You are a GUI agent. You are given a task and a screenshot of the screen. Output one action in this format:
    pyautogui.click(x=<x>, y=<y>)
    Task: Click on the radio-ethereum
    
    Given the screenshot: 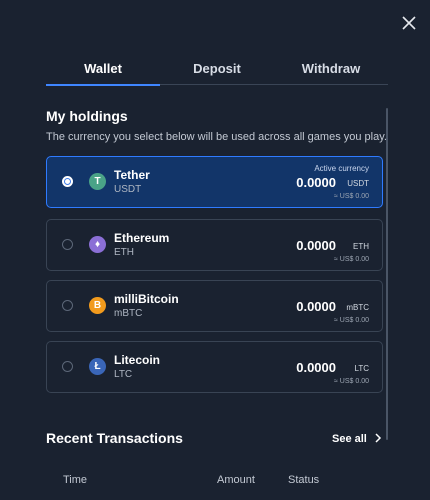 What is the action you would take?
    pyautogui.click(x=67, y=244)
    